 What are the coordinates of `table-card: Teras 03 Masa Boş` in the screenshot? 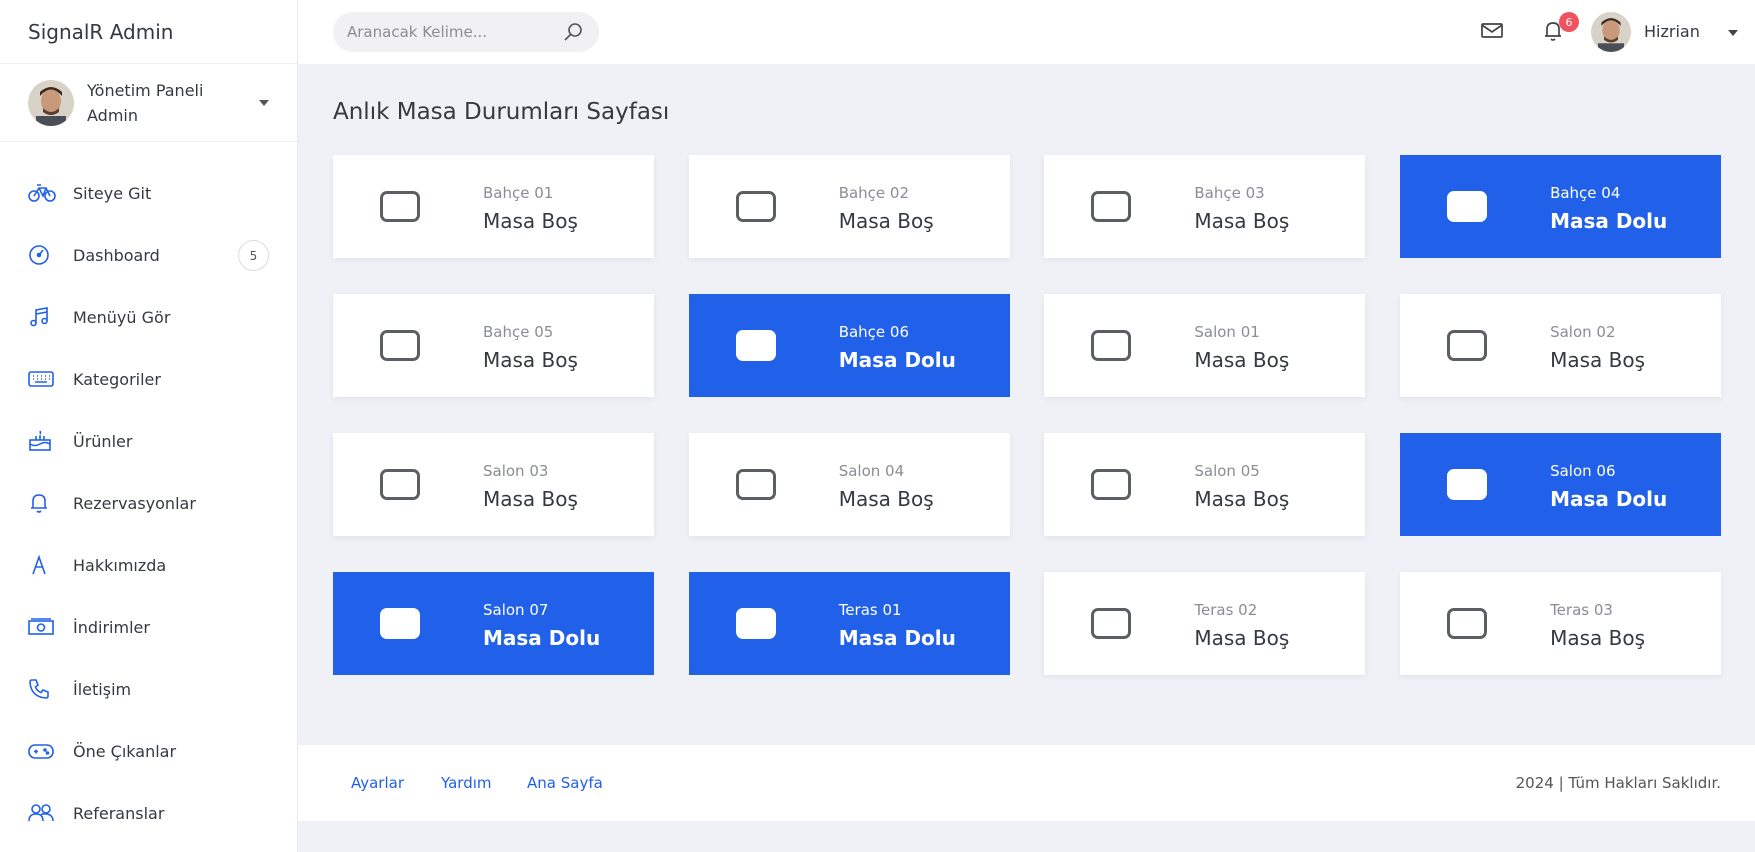 It's located at (1561, 623).